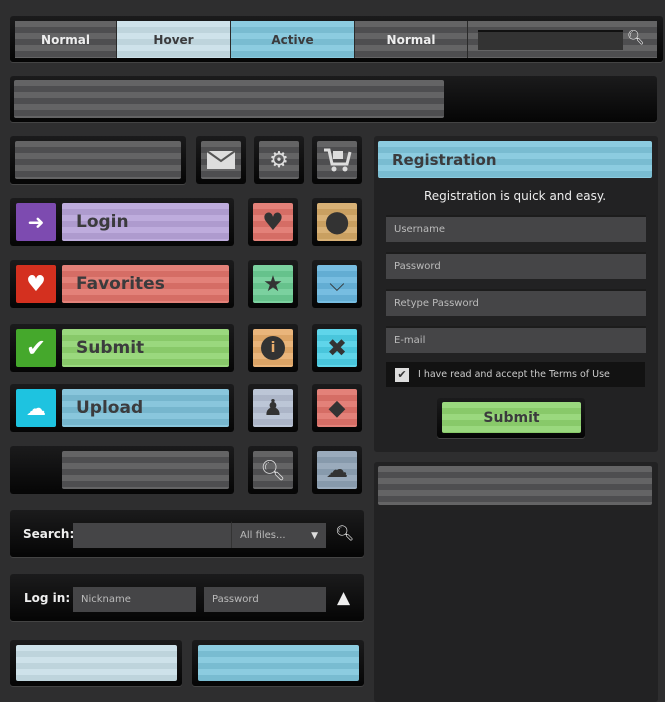 The image size is (665, 702). I want to click on search-button-grid: 🔍︎, so click(273, 470).